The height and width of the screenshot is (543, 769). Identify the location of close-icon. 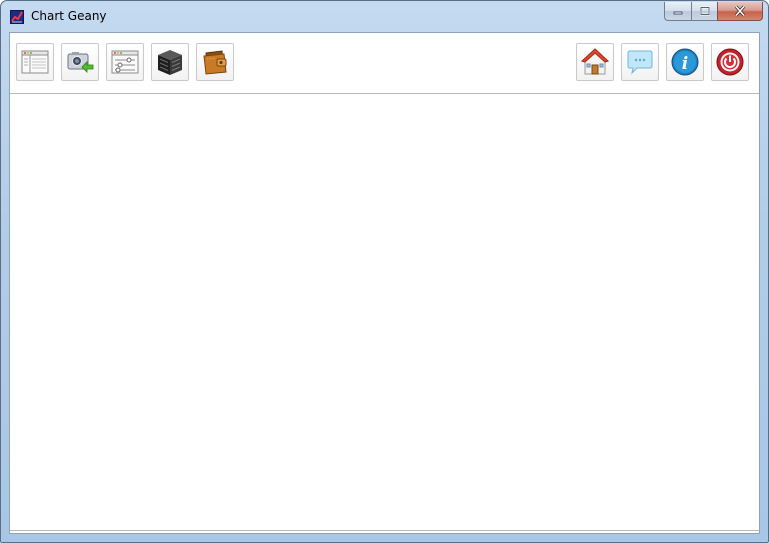
(740, 11).